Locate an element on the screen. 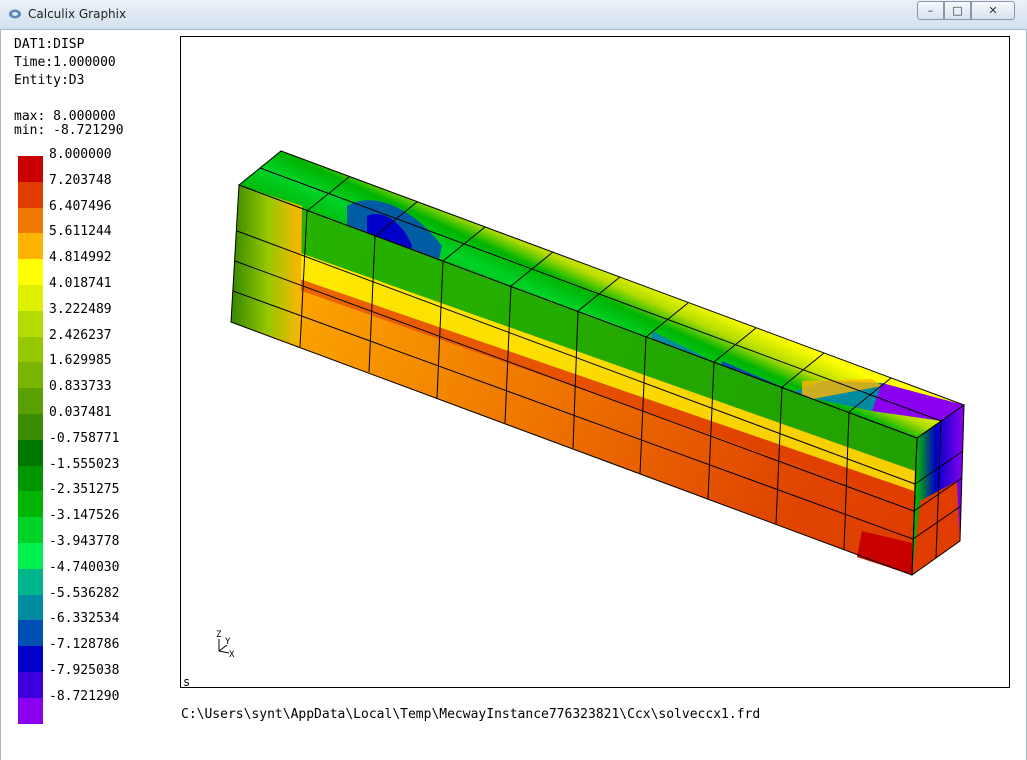 The width and height of the screenshot is (1027, 760). legend-value: -3.943778 is located at coordinates (84, 541).